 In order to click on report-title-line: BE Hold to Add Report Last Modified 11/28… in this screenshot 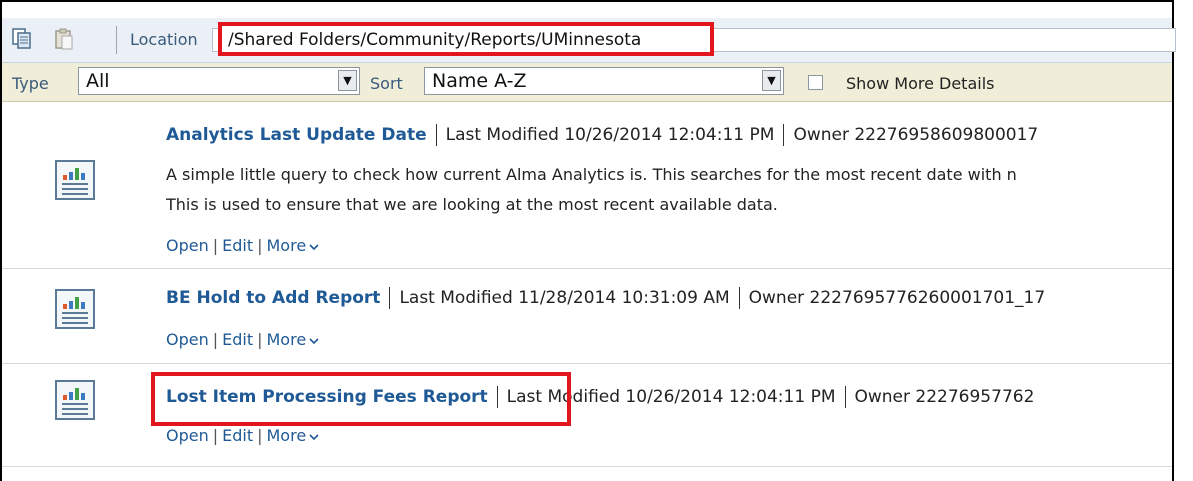, I will do `click(668, 298)`.